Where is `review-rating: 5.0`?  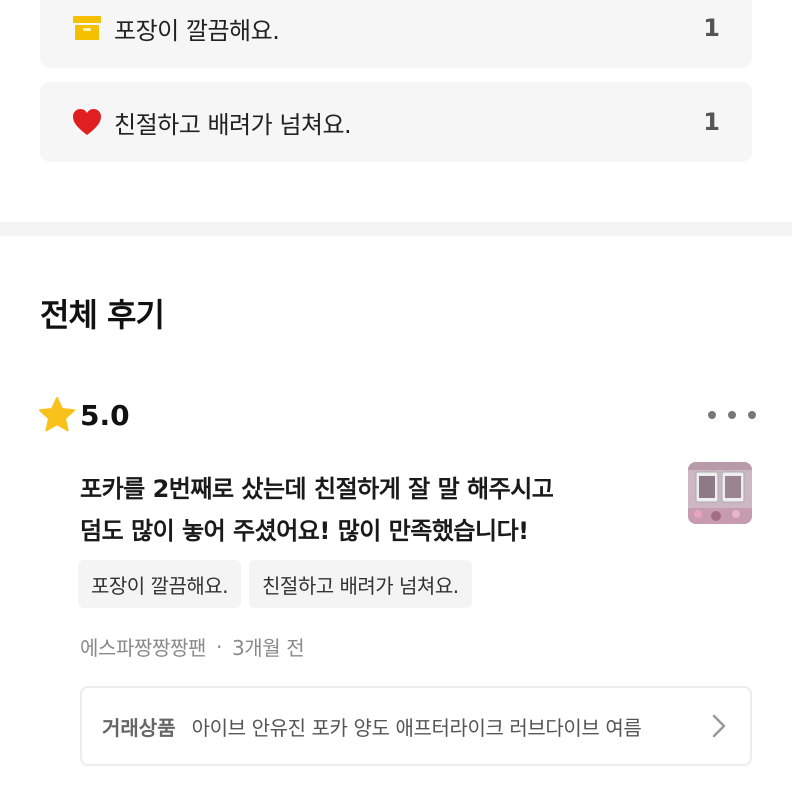
review-rating: 5.0 is located at coordinates (84, 415).